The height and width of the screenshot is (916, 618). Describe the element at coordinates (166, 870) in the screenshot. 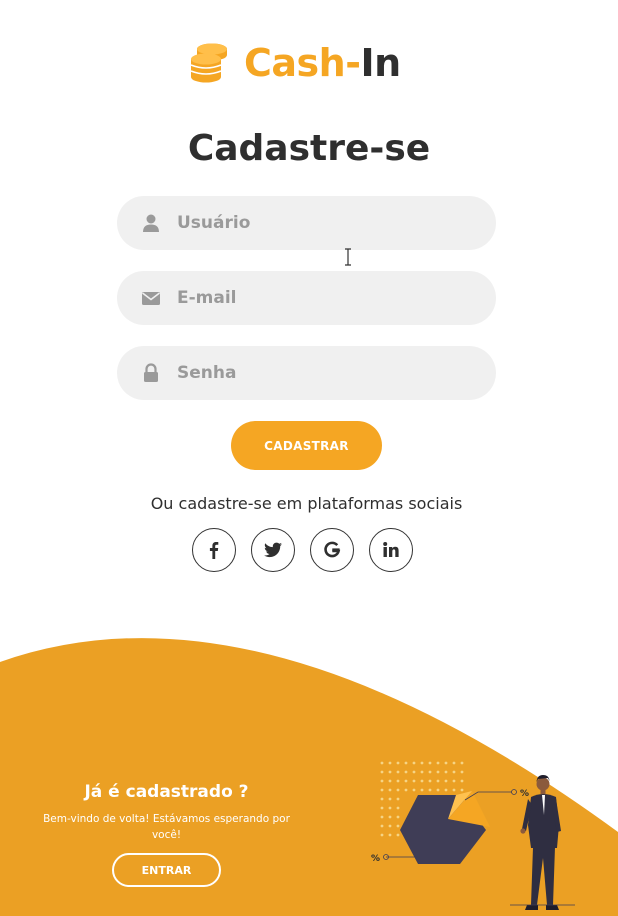

I see `login-button: ENTRAR` at that location.